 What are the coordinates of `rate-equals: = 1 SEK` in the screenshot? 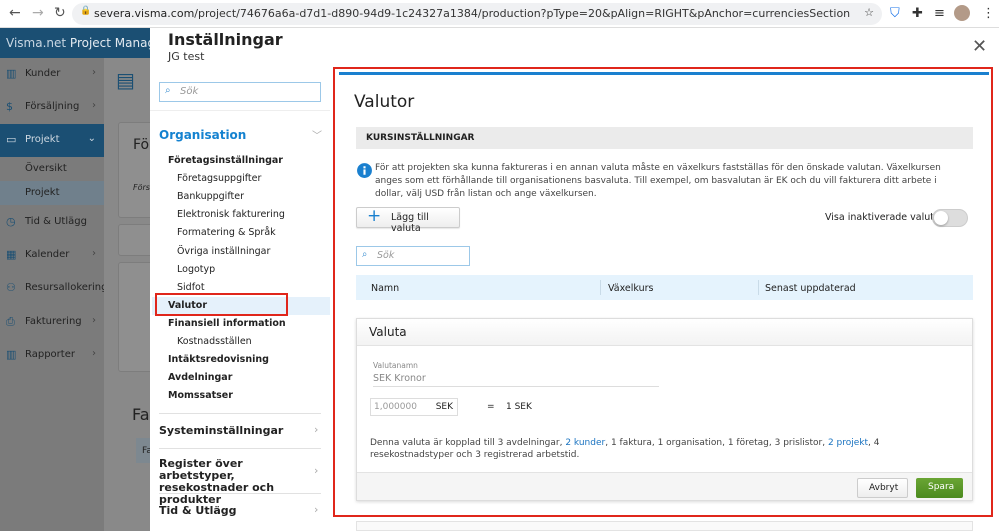 It's located at (509, 407).